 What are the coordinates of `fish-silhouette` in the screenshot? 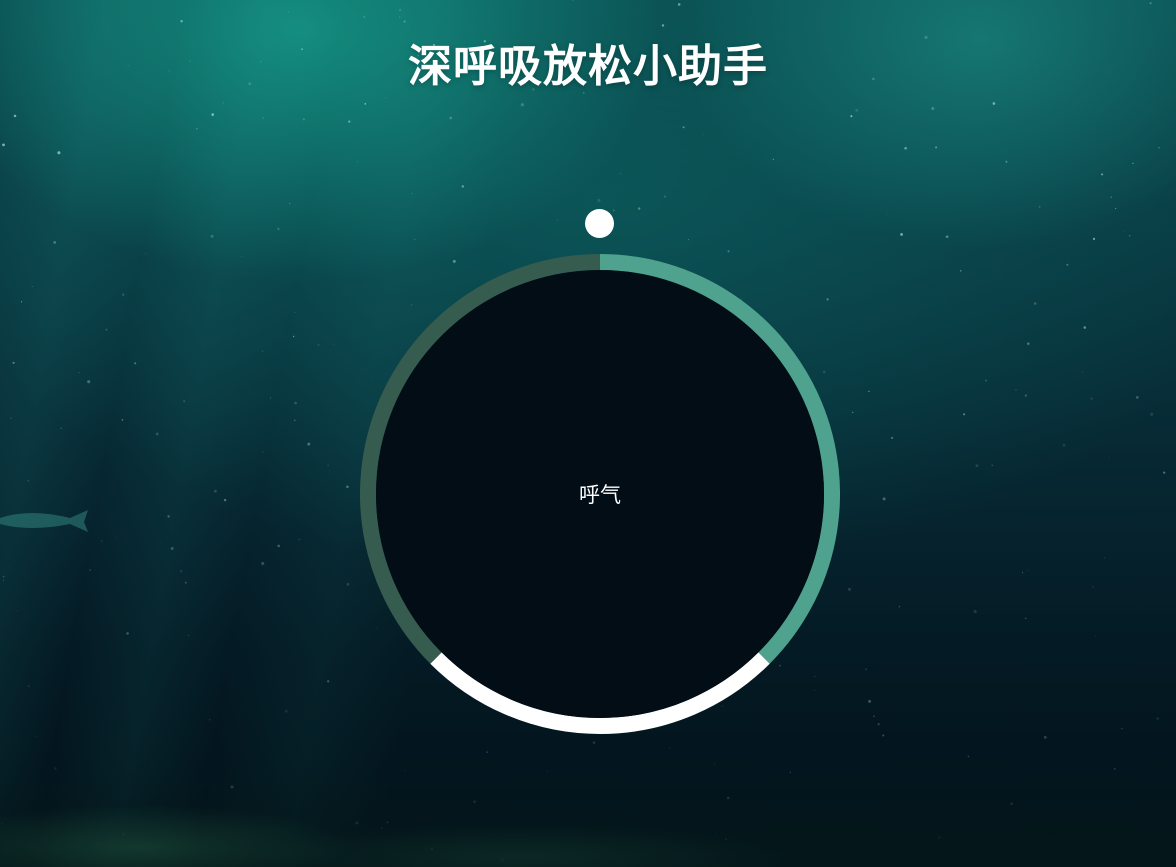 It's located at (44, 521).